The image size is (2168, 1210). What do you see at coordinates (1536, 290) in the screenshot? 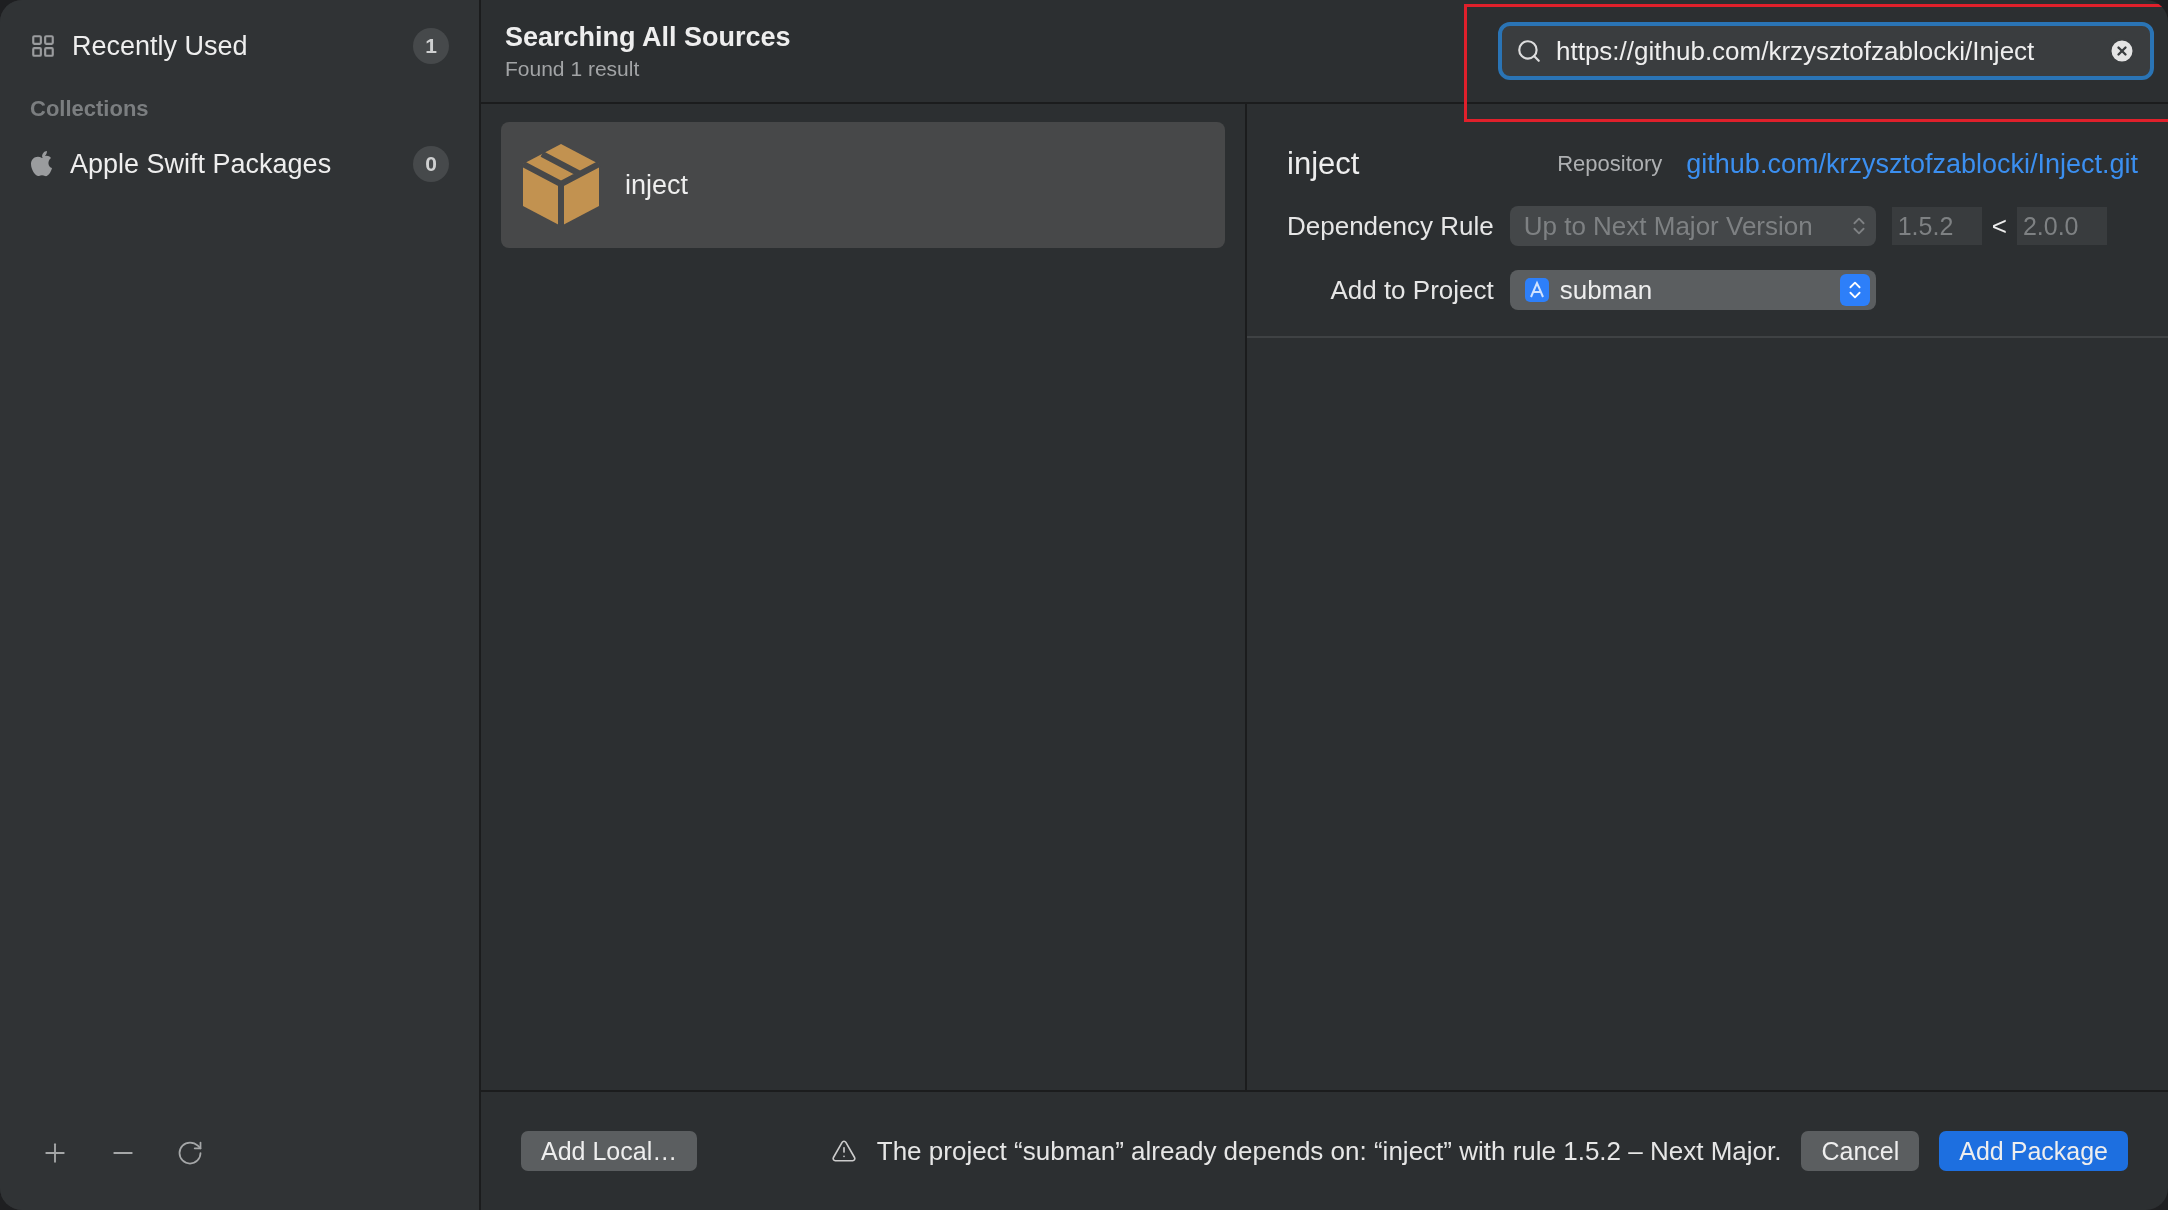
I see `app-icon` at bounding box center [1536, 290].